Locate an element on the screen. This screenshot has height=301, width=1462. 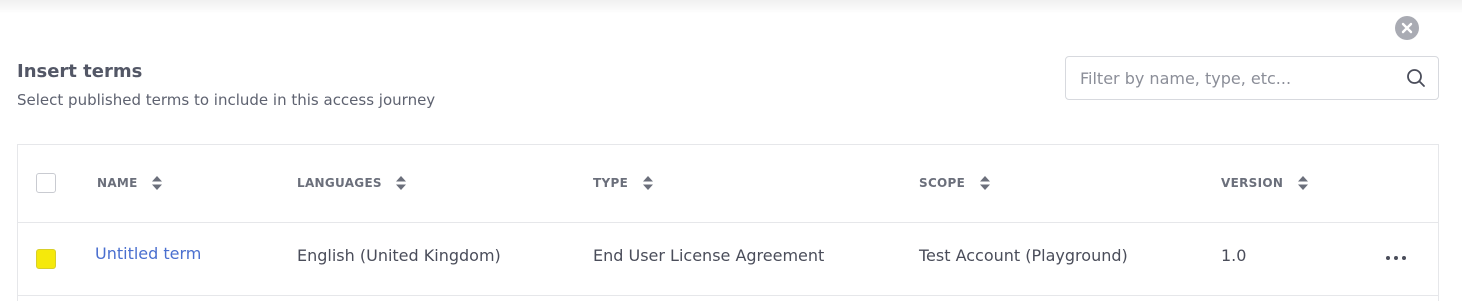
term-scope: Test Account (Playground) is located at coordinates (1023, 255).